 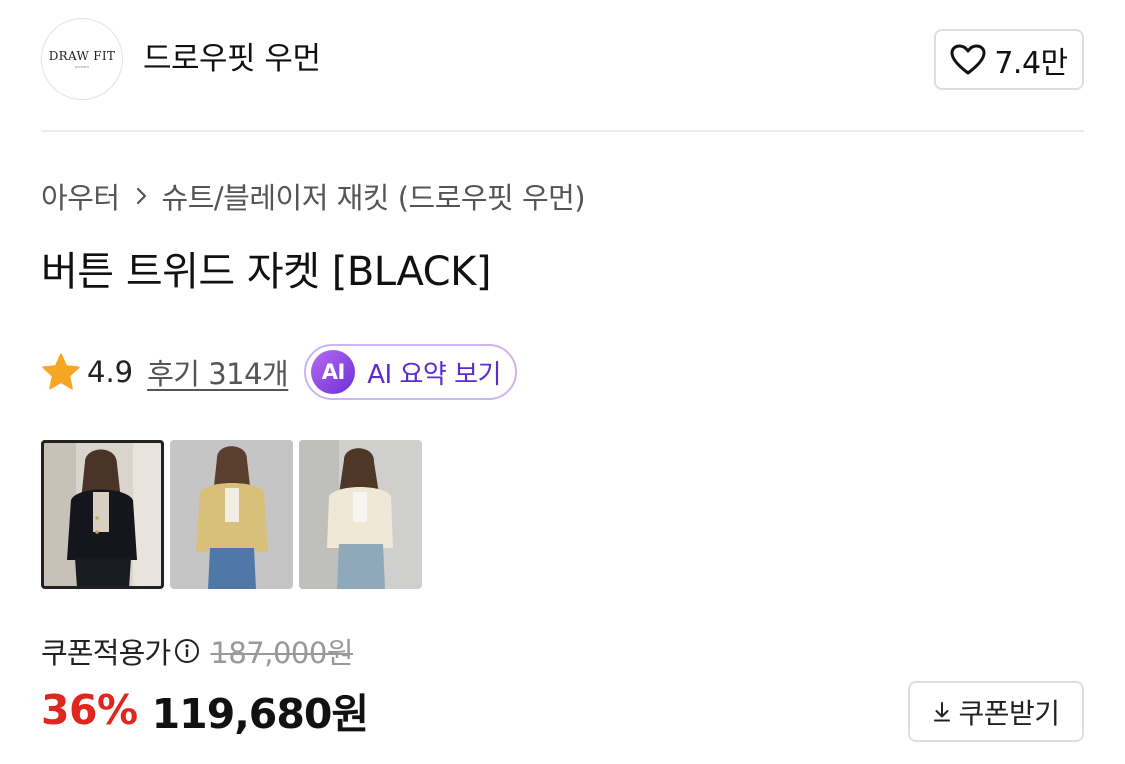 What do you see at coordinates (562, 60) in the screenshot?
I see `brand-header: DRAW FIT WOMEN 드로우핏 우먼 7.4만` at bounding box center [562, 60].